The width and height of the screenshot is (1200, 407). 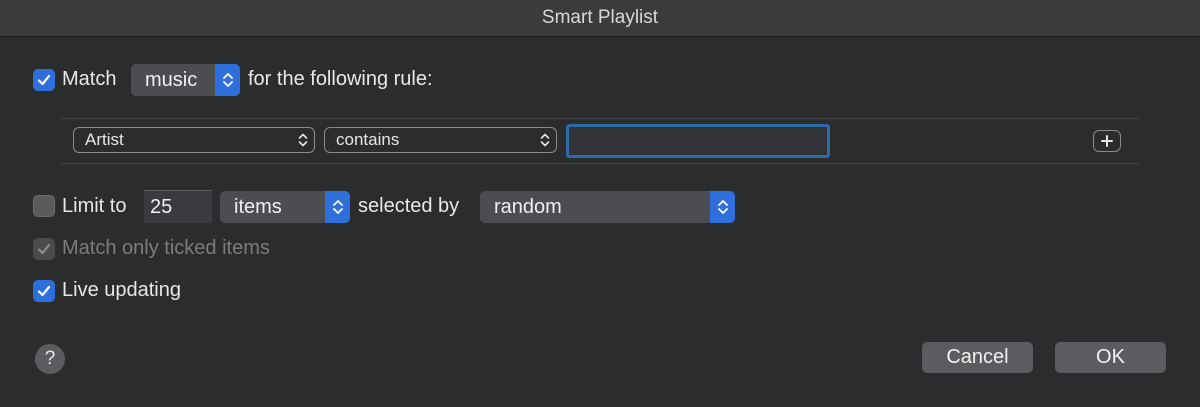 I want to click on selection-method-value: random, so click(x=528, y=206).